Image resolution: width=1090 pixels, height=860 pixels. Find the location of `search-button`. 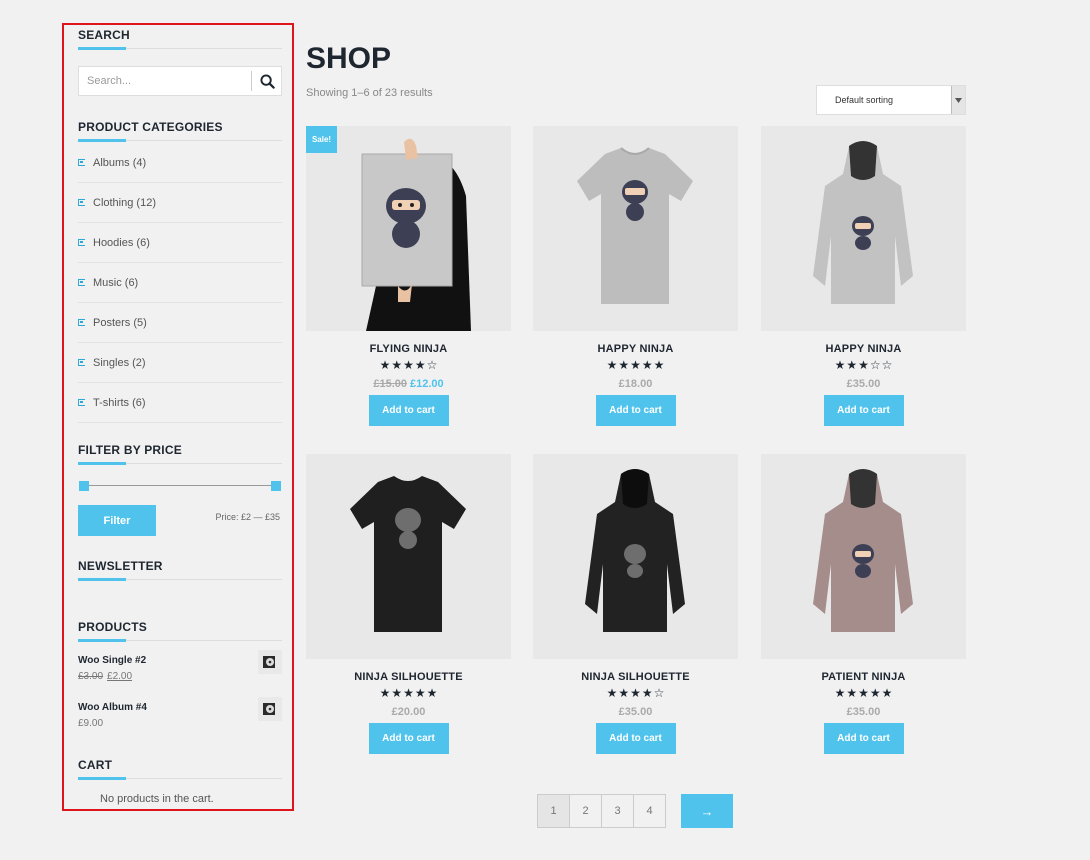

search-button is located at coordinates (267, 81).